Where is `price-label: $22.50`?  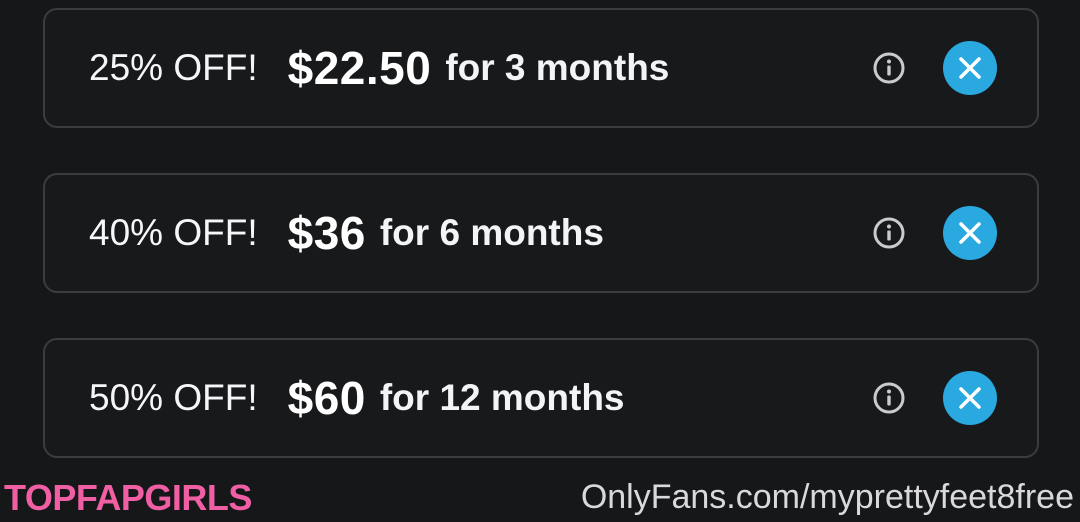
price-label: $22.50 is located at coordinates (359, 68).